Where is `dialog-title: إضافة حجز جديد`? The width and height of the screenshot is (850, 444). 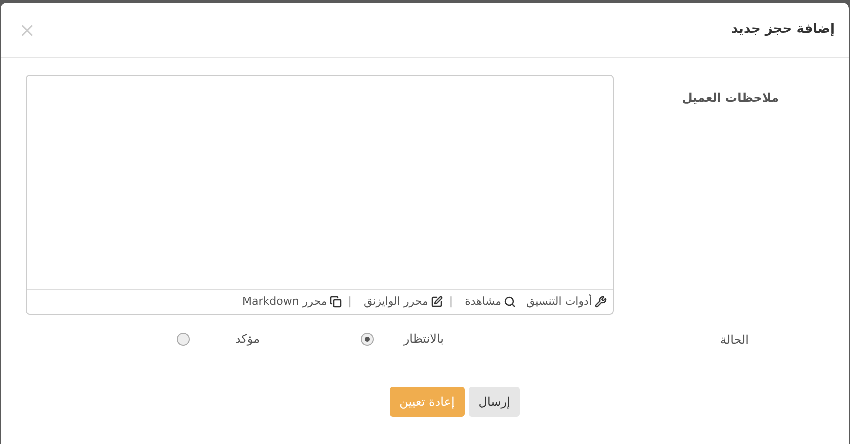
dialog-title: إضافة حجز جديد is located at coordinates (783, 30).